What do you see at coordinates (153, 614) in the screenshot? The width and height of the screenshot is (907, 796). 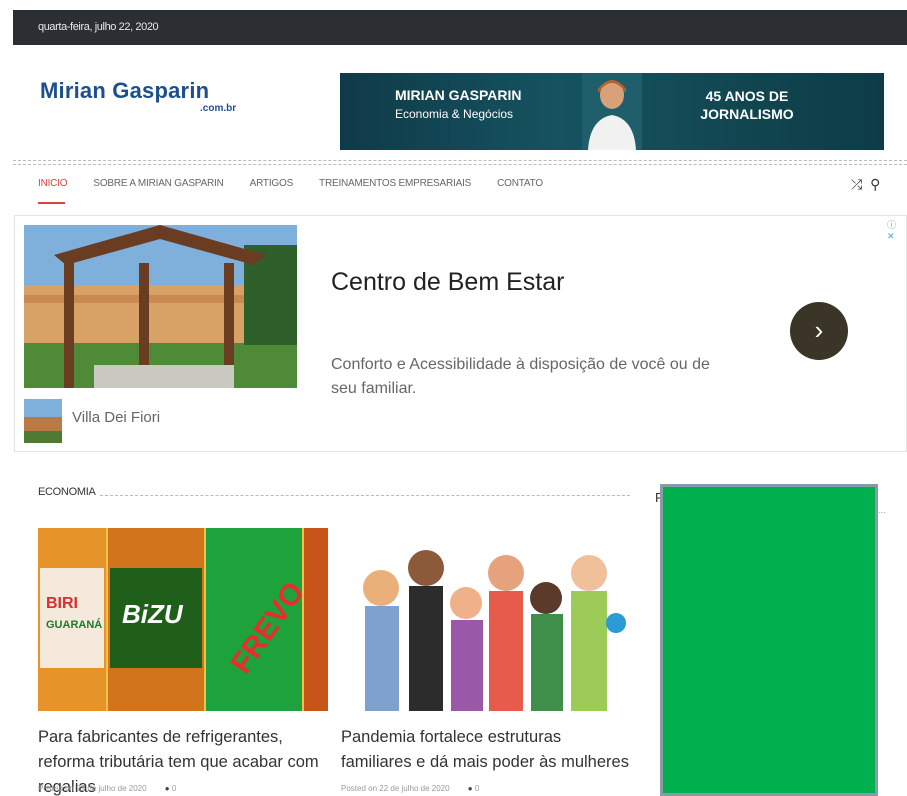 I see `svg-text: BiZU` at bounding box center [153, 614].